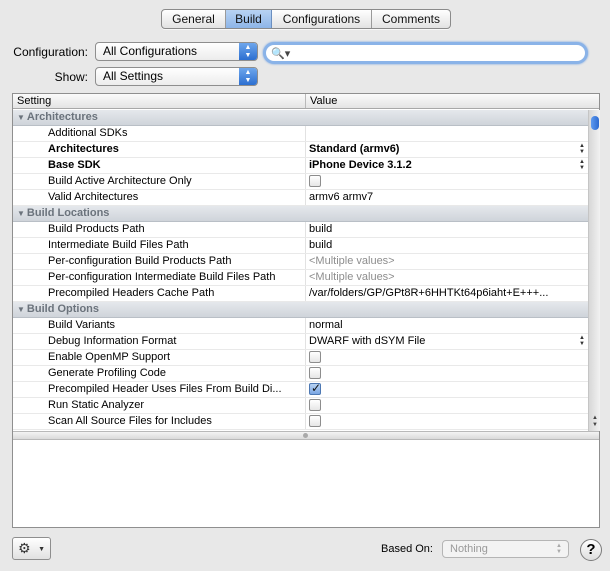 The image size is (610, 571). What do you see at coordinates (354, 149) in the screenshot?
I see `setting-value-text: Standard (armv6)` at bounding box center [354, 149].